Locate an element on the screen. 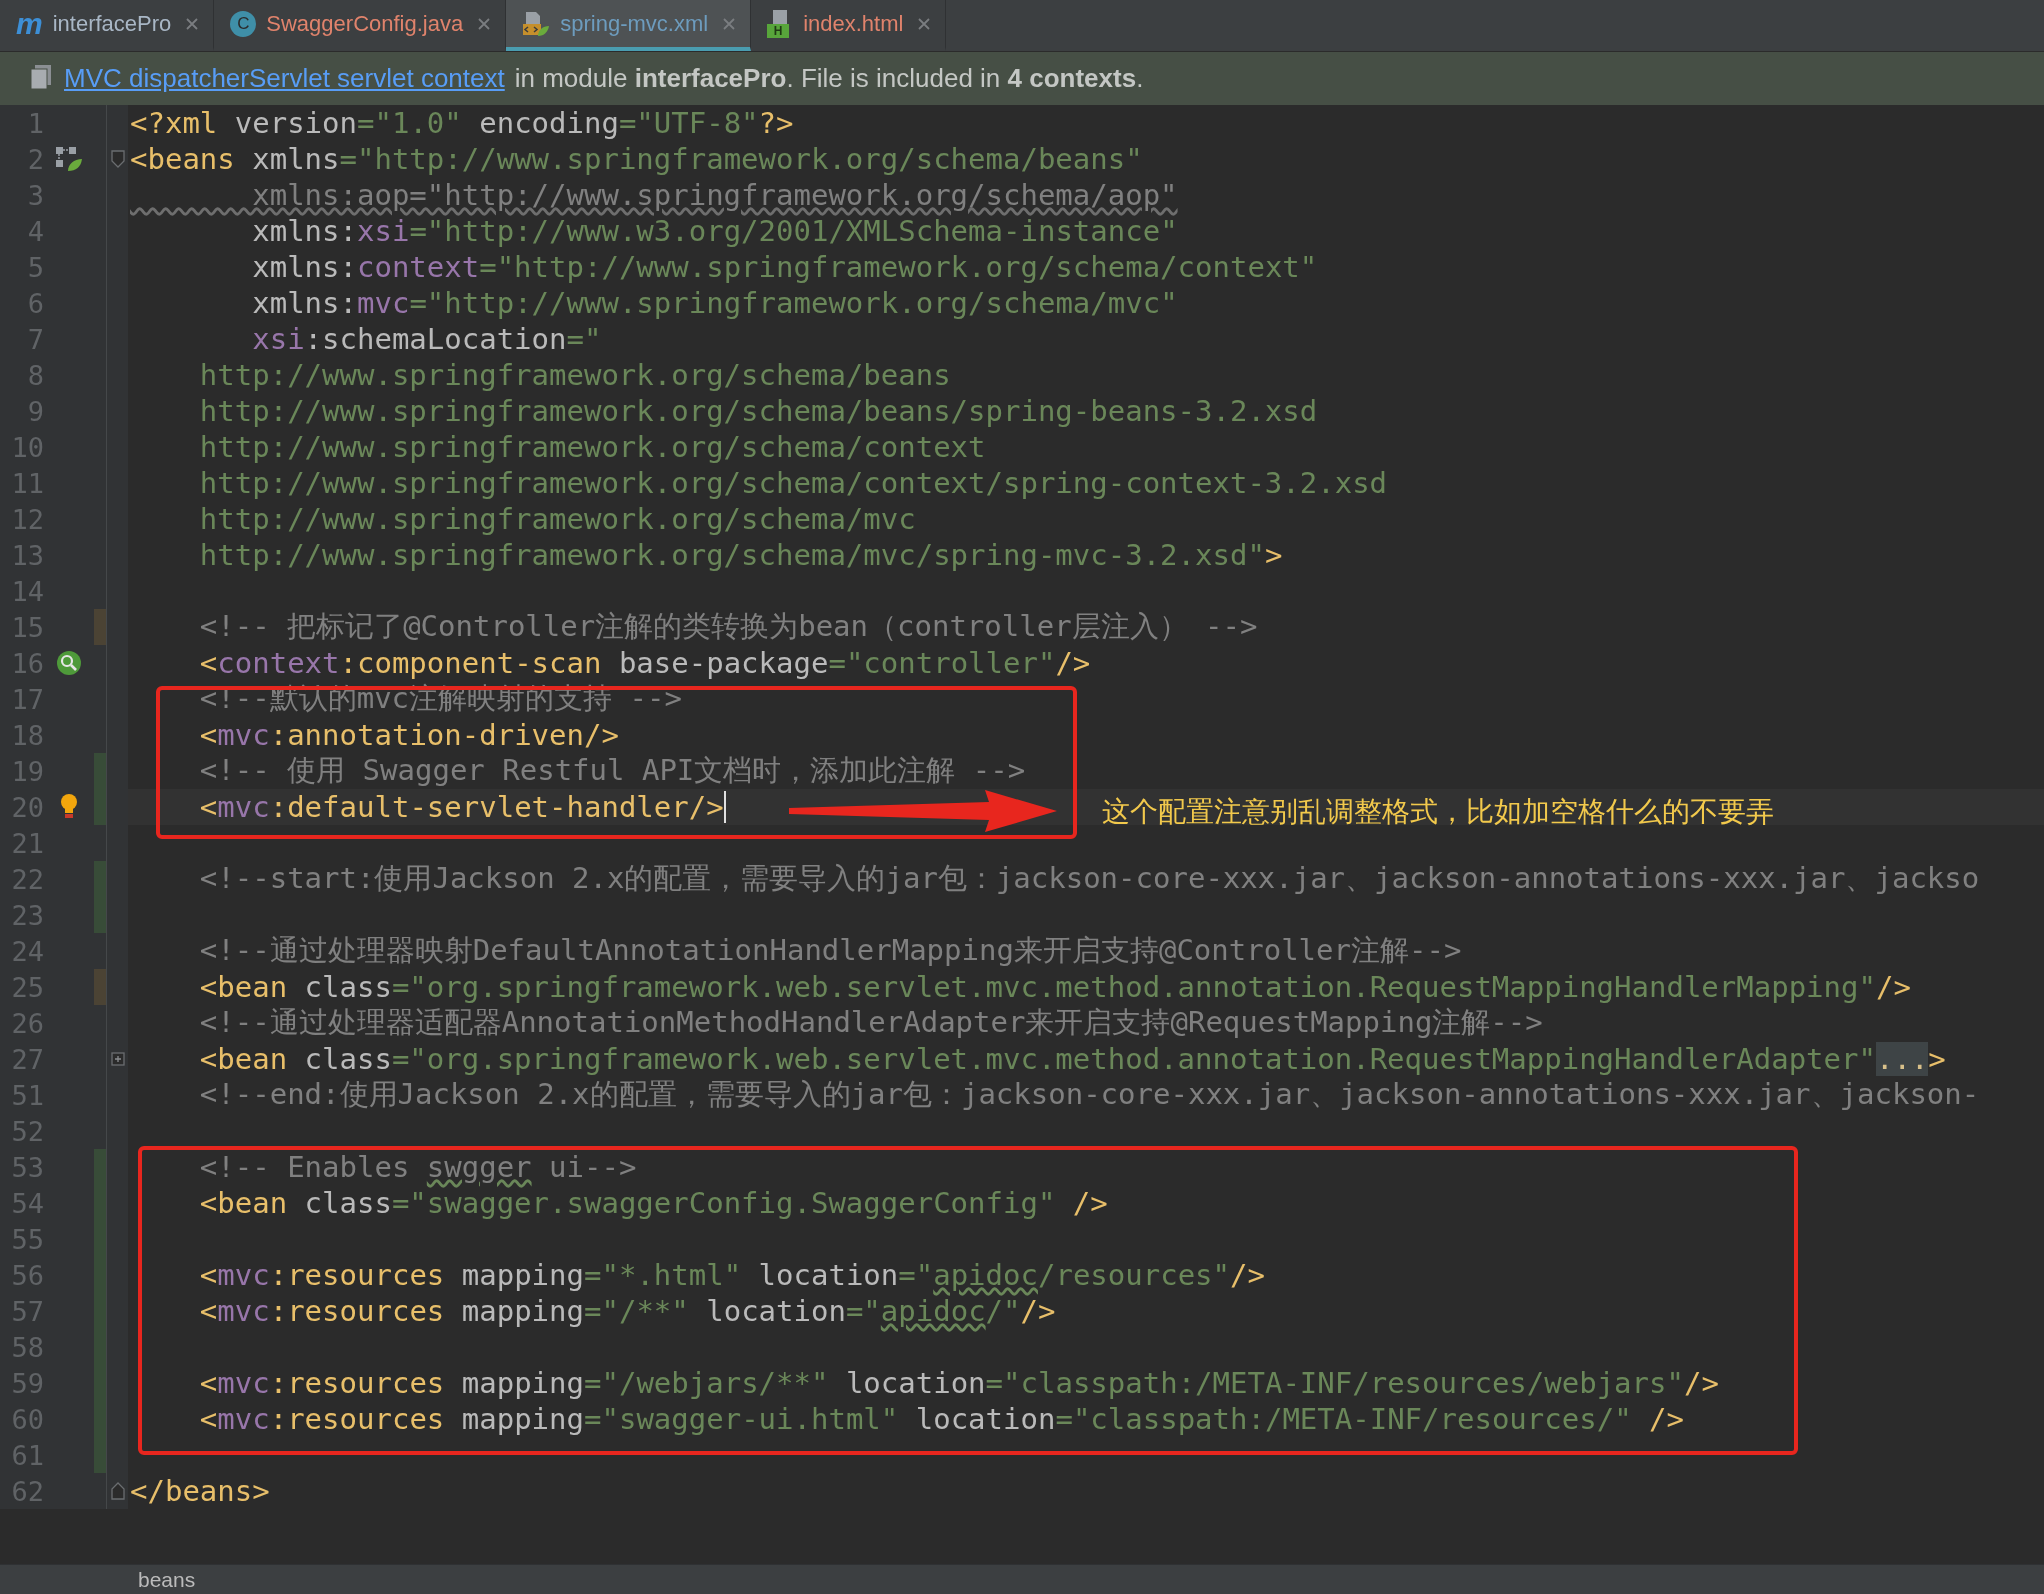 Image resolution: width=2044 pixels, height=1594 pixels. code-line: <!-- Enables swgger ui--> is located at coordinates (417, 1167).